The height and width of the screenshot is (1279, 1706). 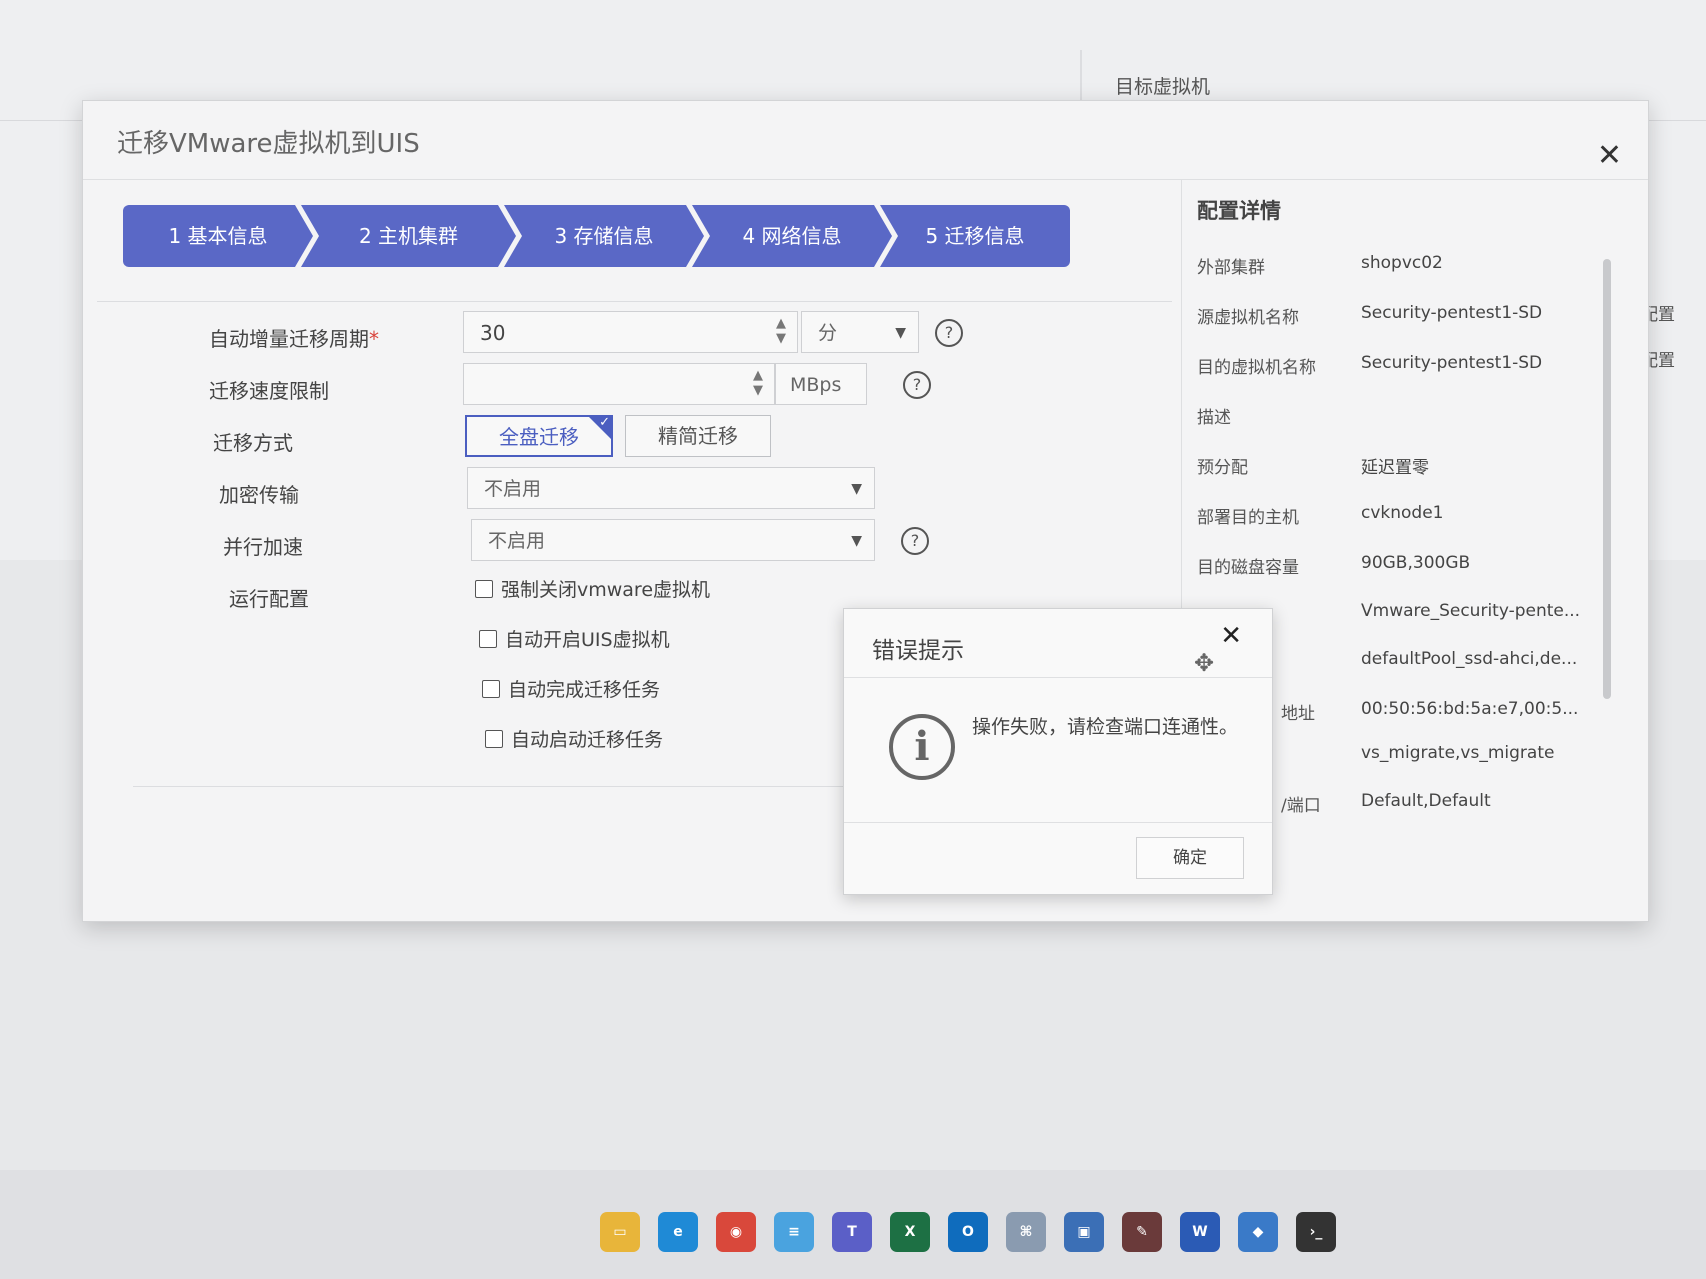 What do you see at coordinates (269, 391) in the screenshot?
I see `speed-label: 迁移速度限制` at bounding box center [269, 391].